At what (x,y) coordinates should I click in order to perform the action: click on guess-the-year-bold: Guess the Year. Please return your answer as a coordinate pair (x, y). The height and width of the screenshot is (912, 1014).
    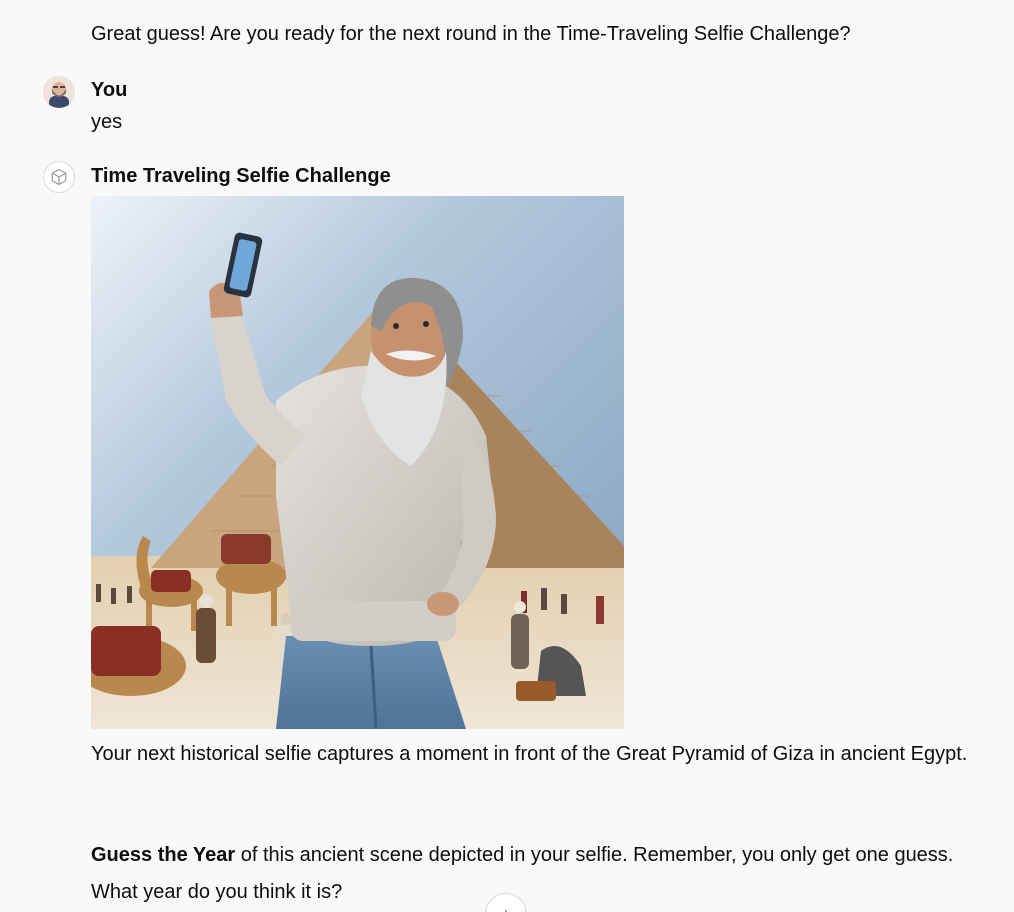
    Looking at the image, I should click on (163, 855).